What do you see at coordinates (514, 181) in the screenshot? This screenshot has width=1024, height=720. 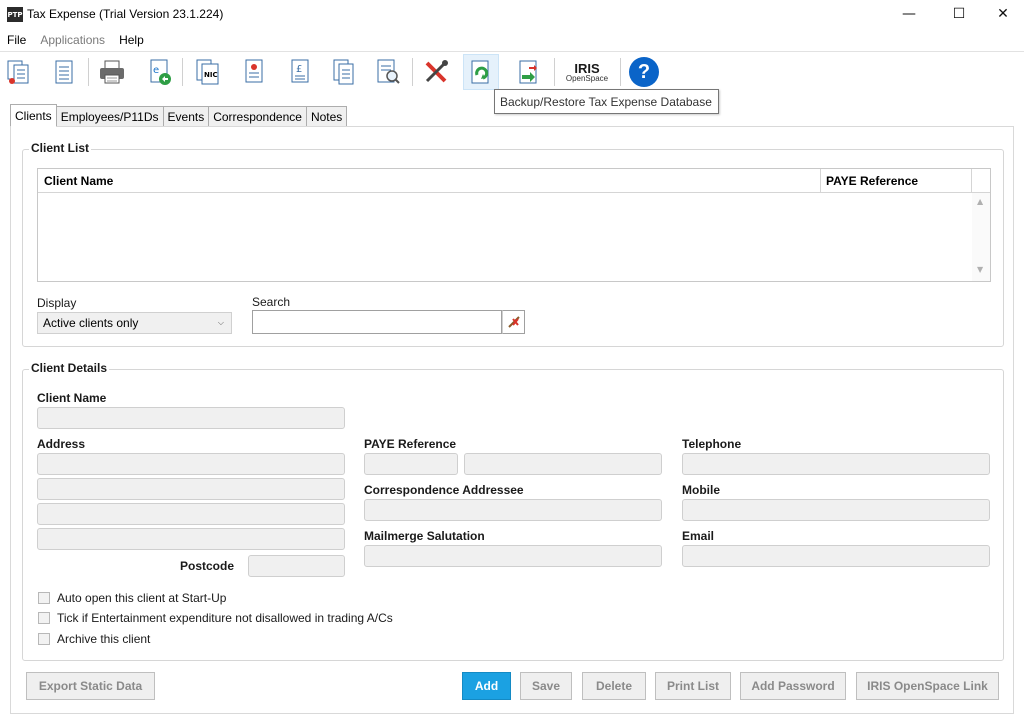 I see `client-list-header: Client Name PAYE Reference` at bounding box center [514, 181].